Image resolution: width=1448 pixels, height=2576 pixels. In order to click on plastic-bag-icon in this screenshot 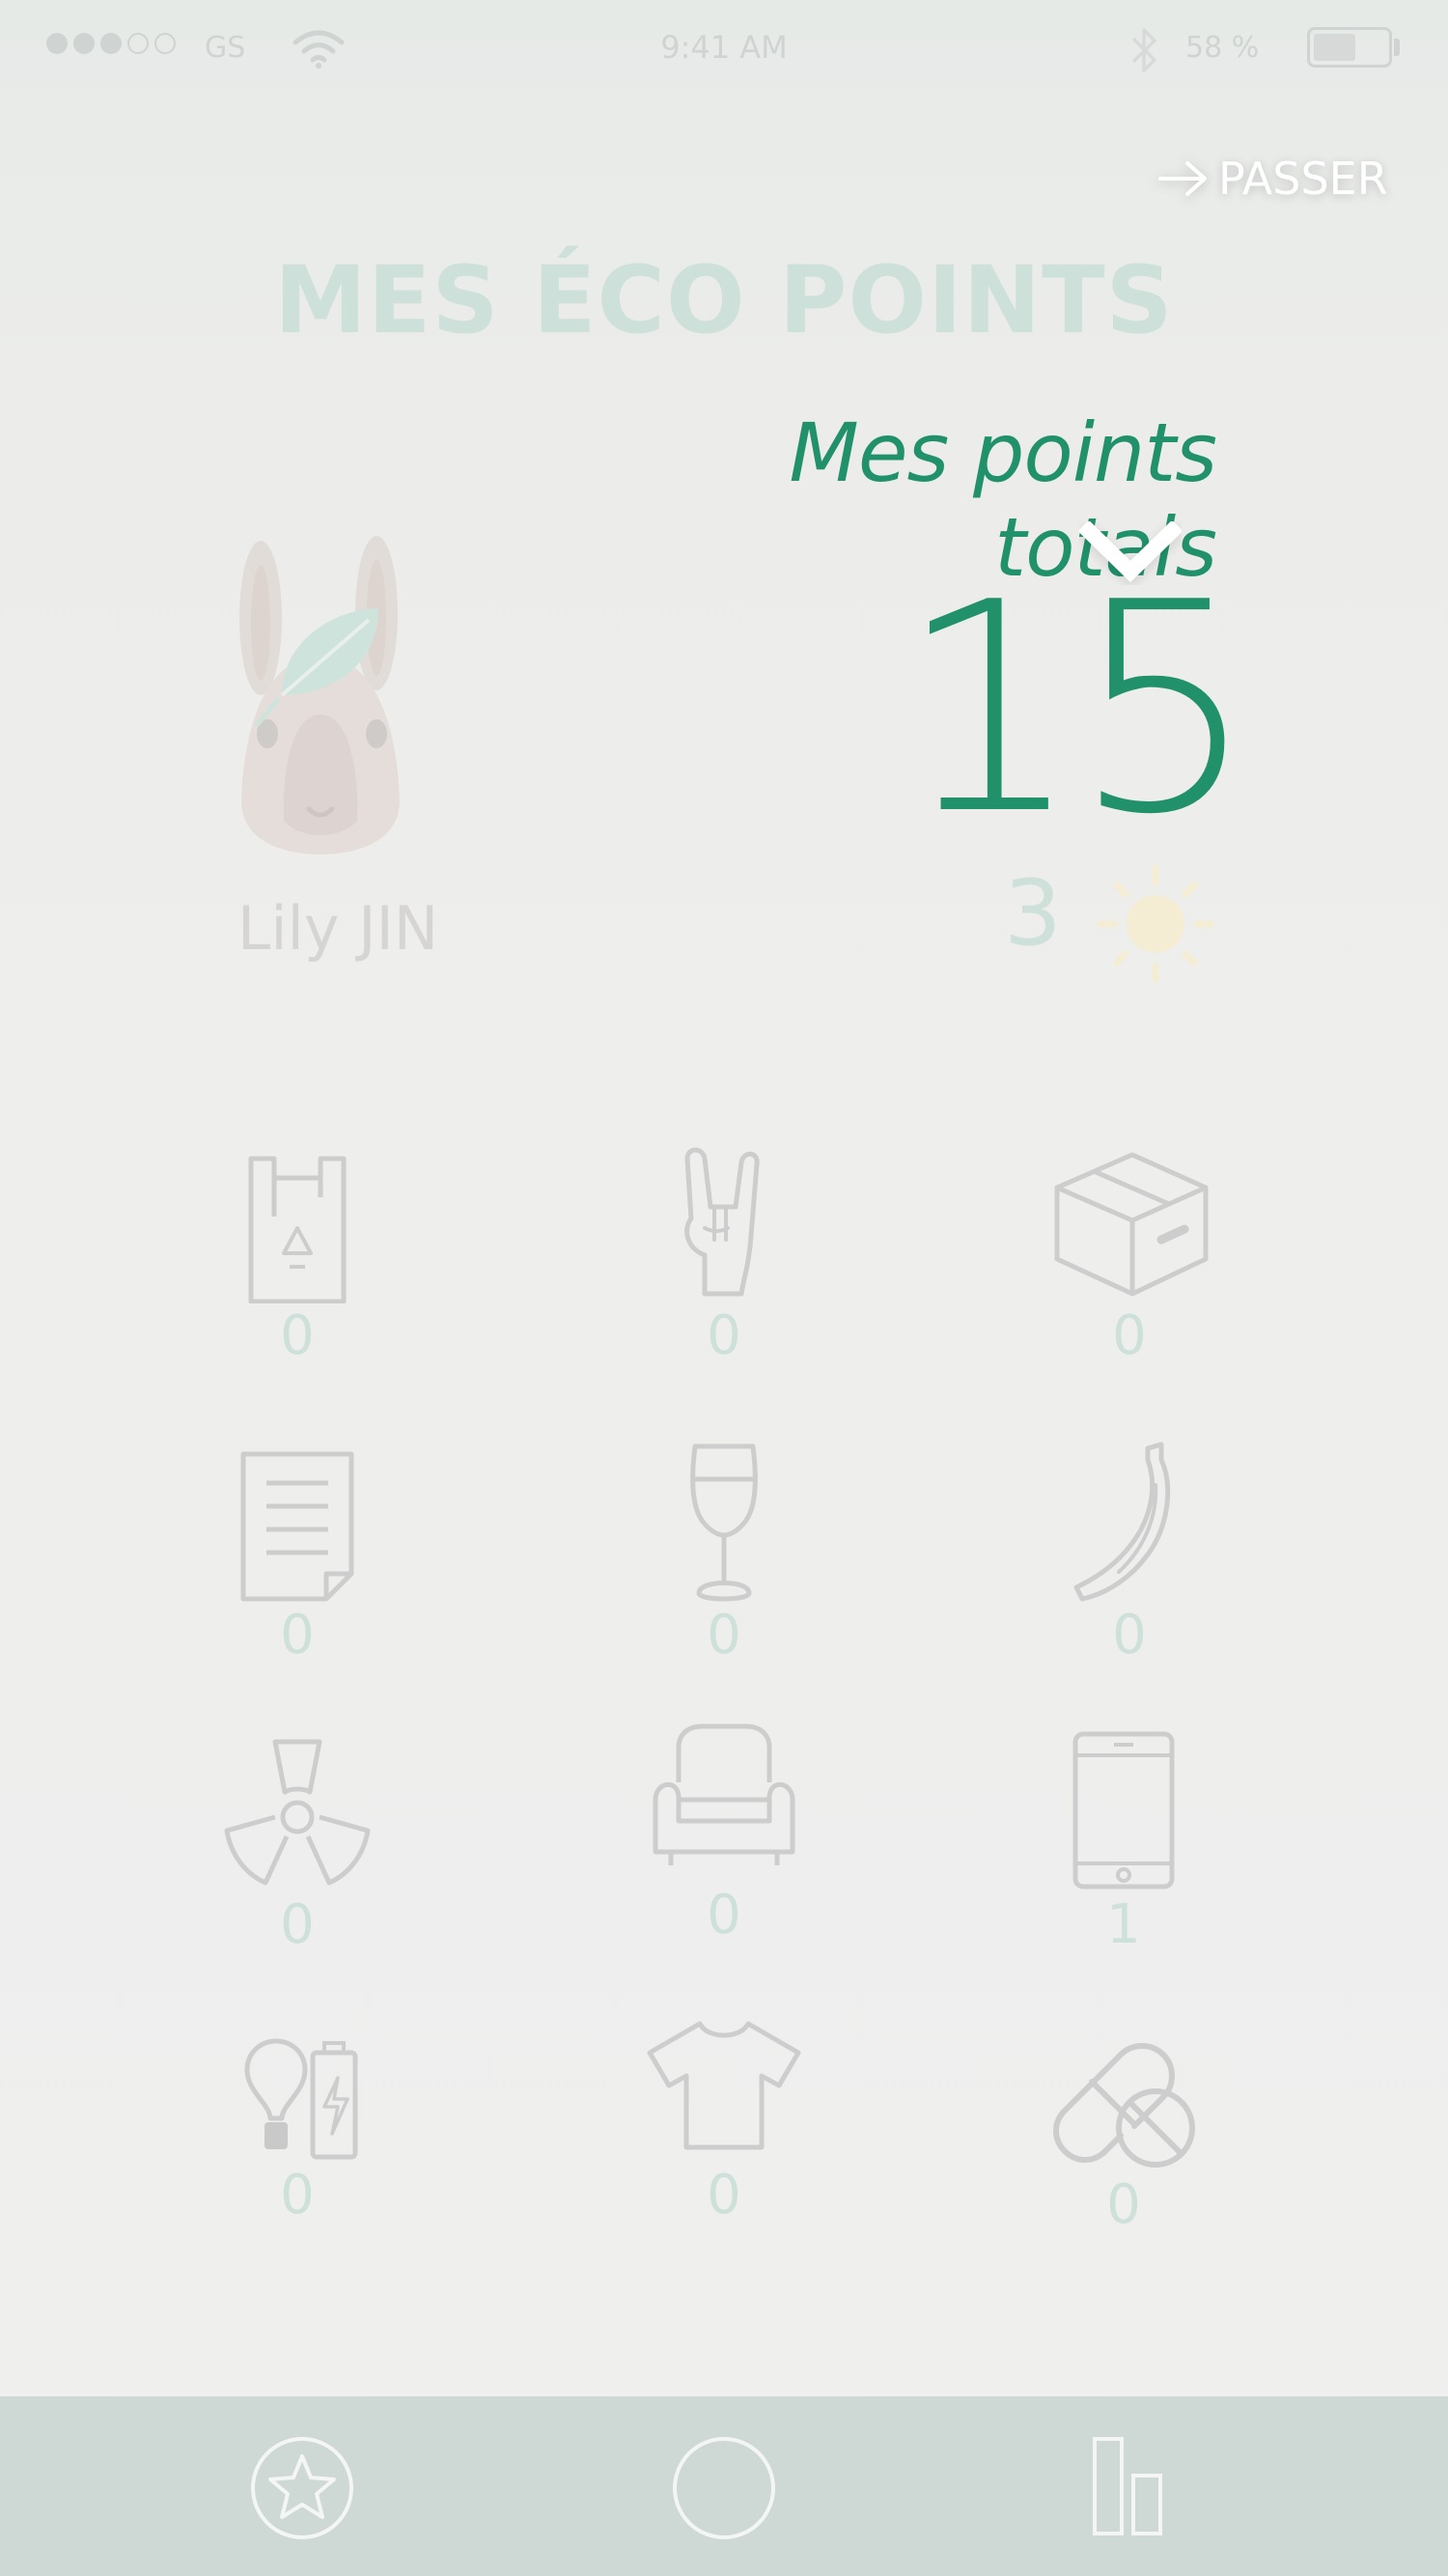, I will do `click(298, 1230)`.